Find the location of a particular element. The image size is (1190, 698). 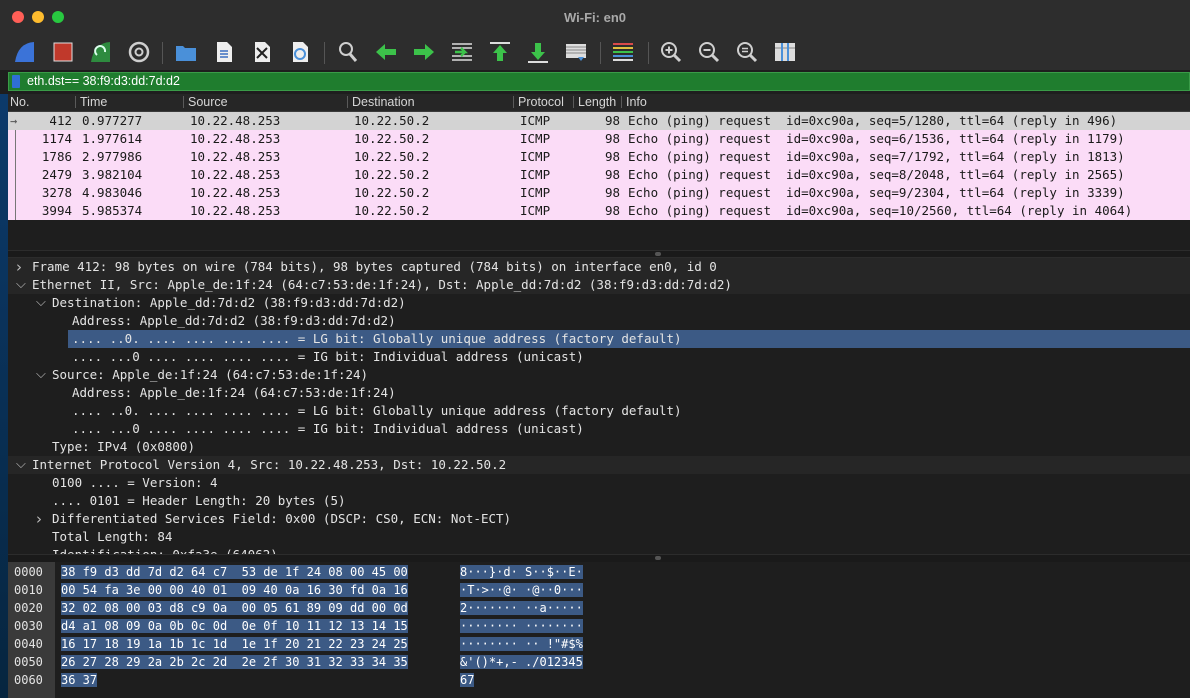

capture-options-button is located at coordinates (139, 52).